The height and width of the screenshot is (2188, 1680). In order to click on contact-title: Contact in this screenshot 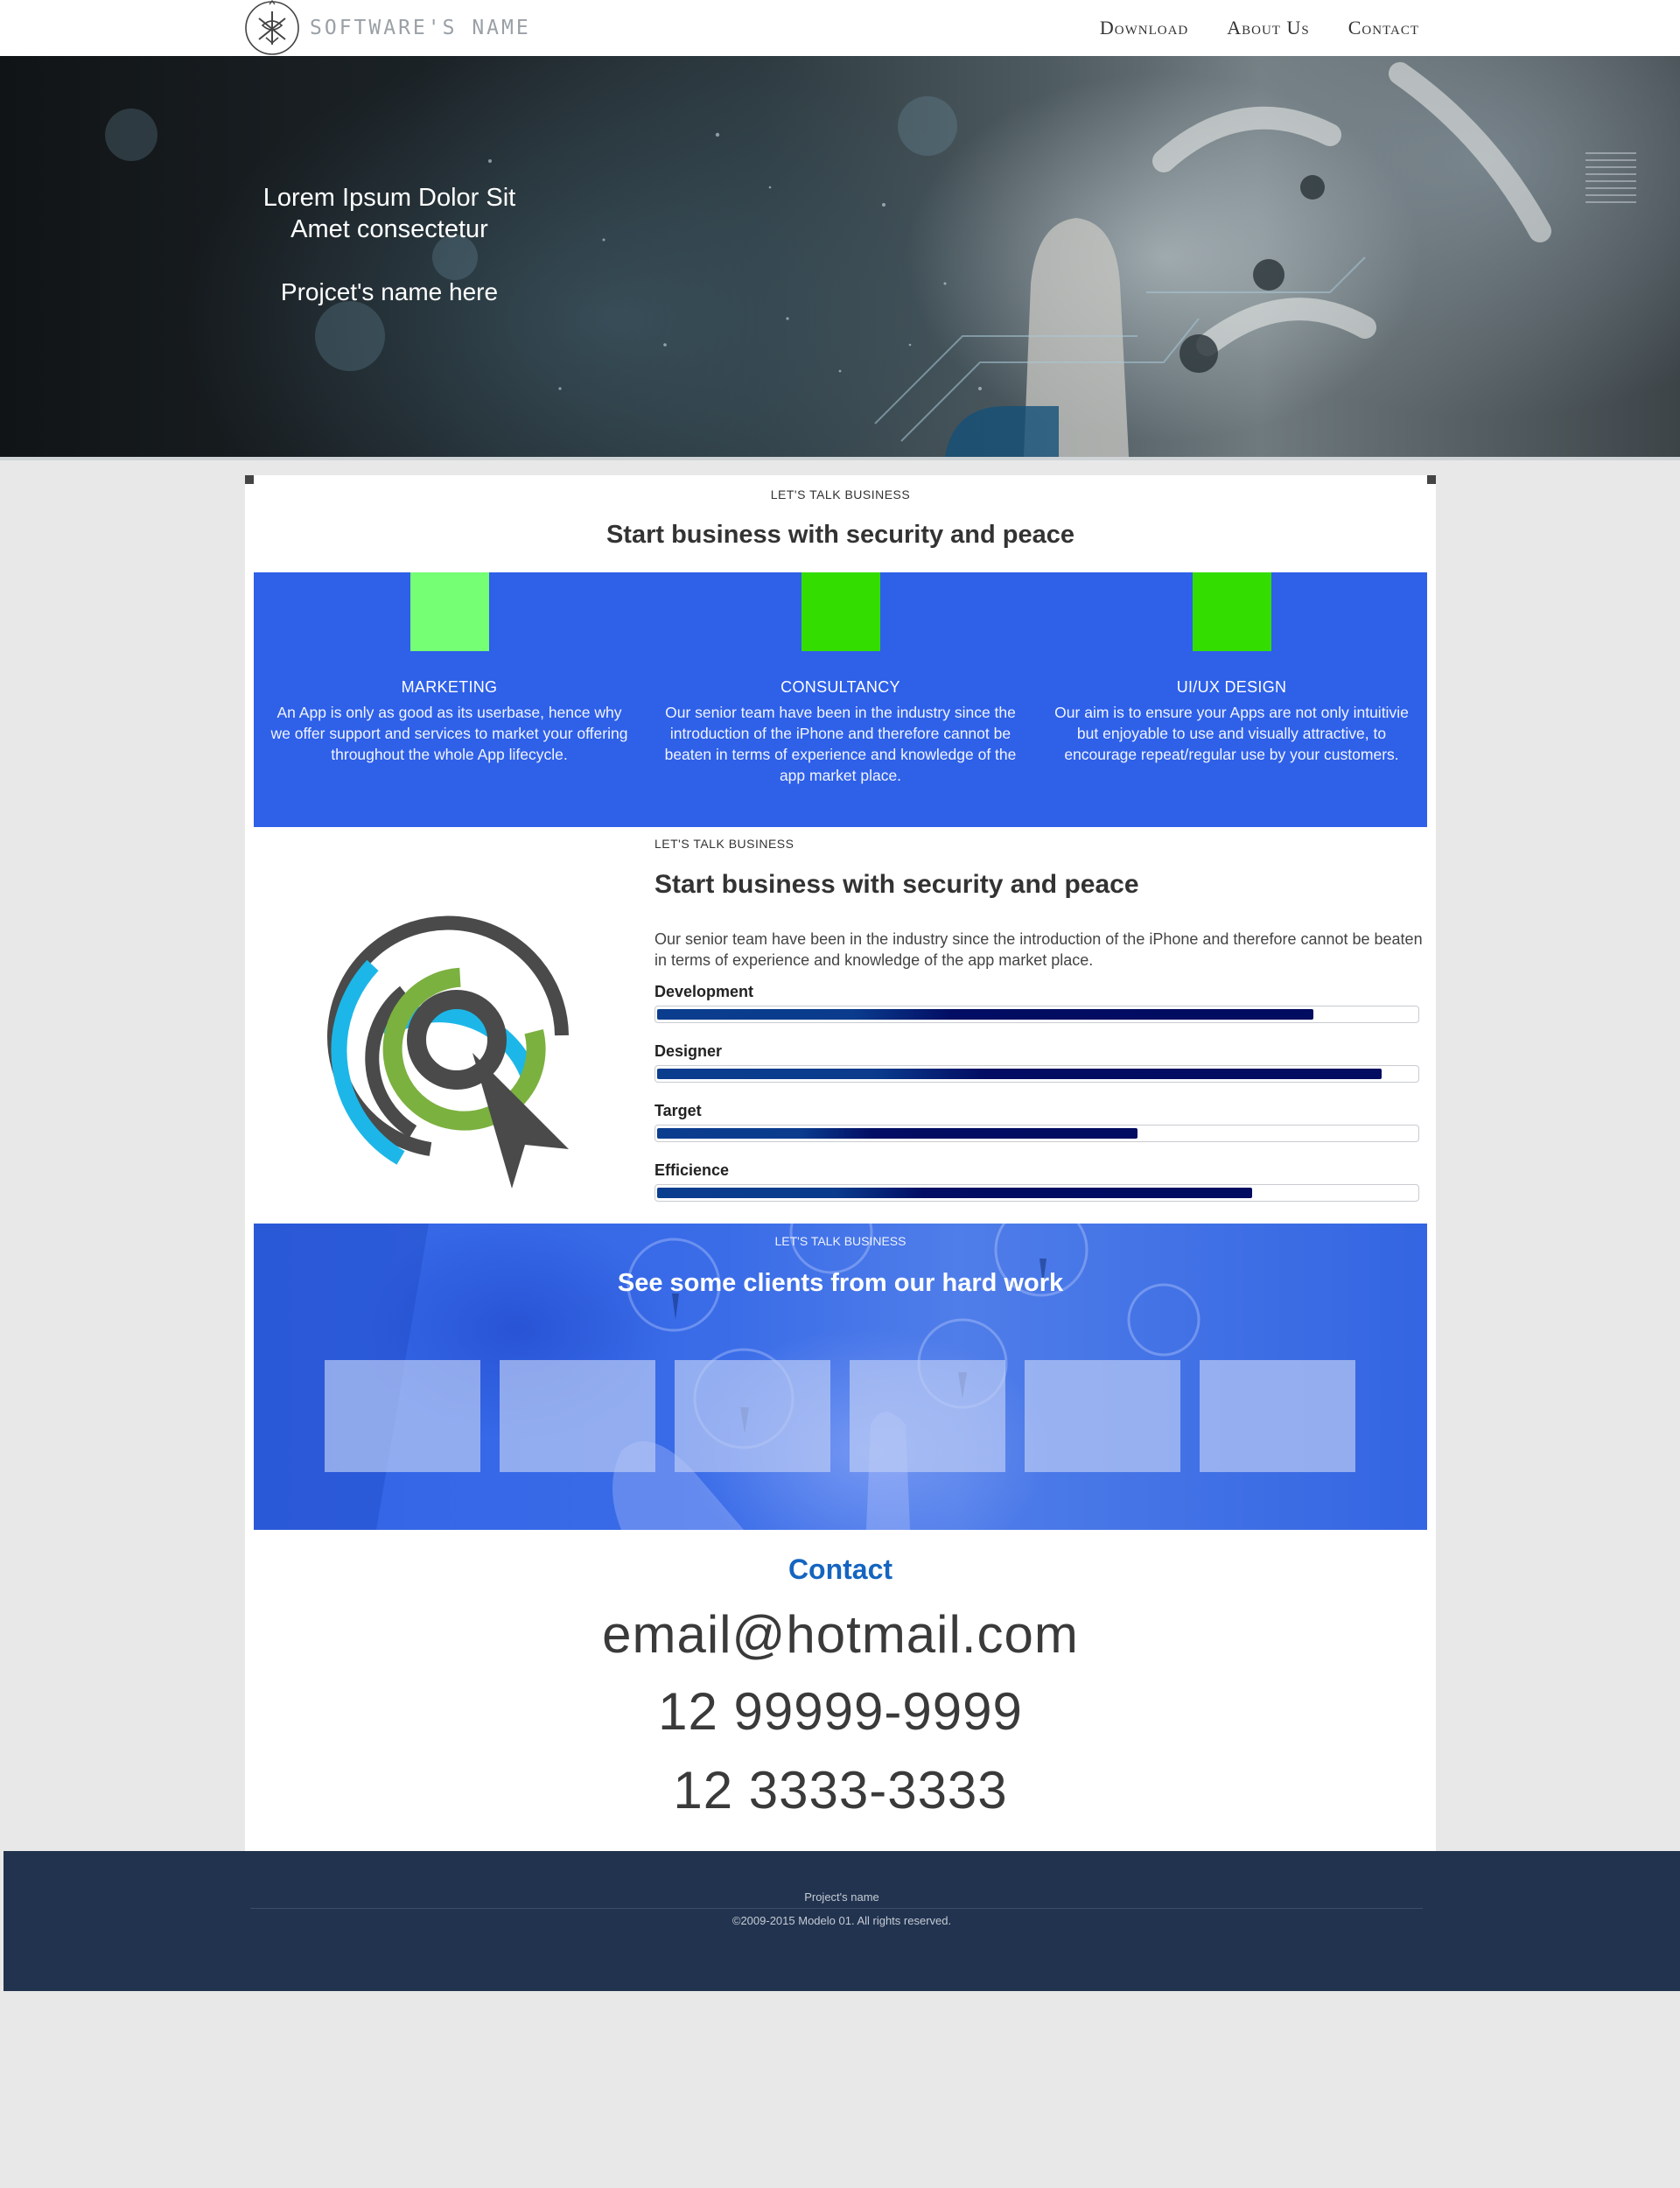, I will do `click(840, 1569)`.